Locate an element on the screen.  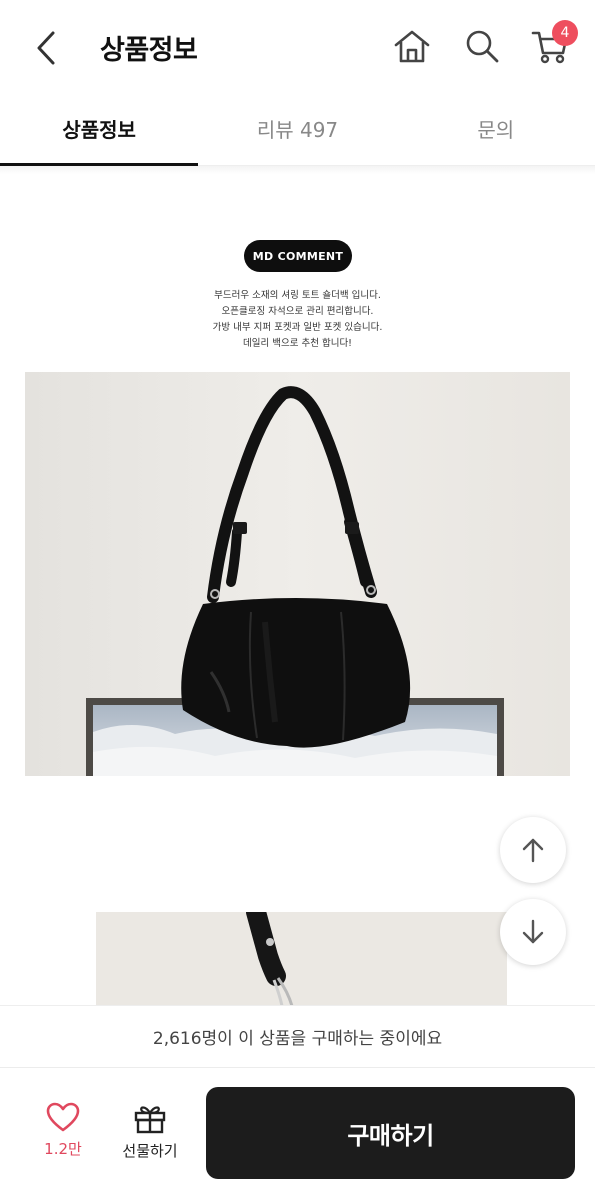
heart-icon is located at coordinates (63, 1117).